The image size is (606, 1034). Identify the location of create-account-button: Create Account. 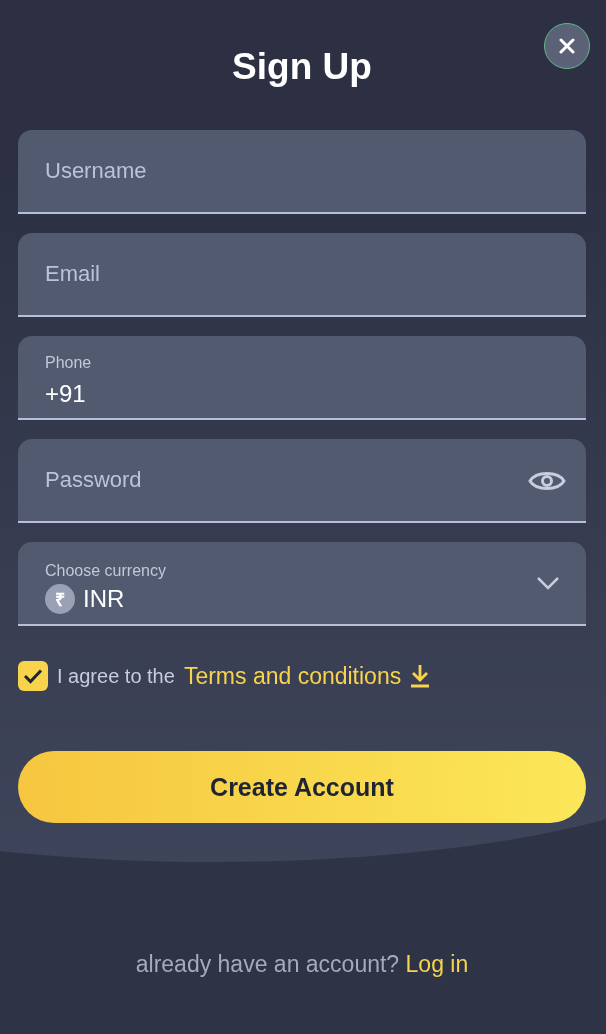
(302, 787).